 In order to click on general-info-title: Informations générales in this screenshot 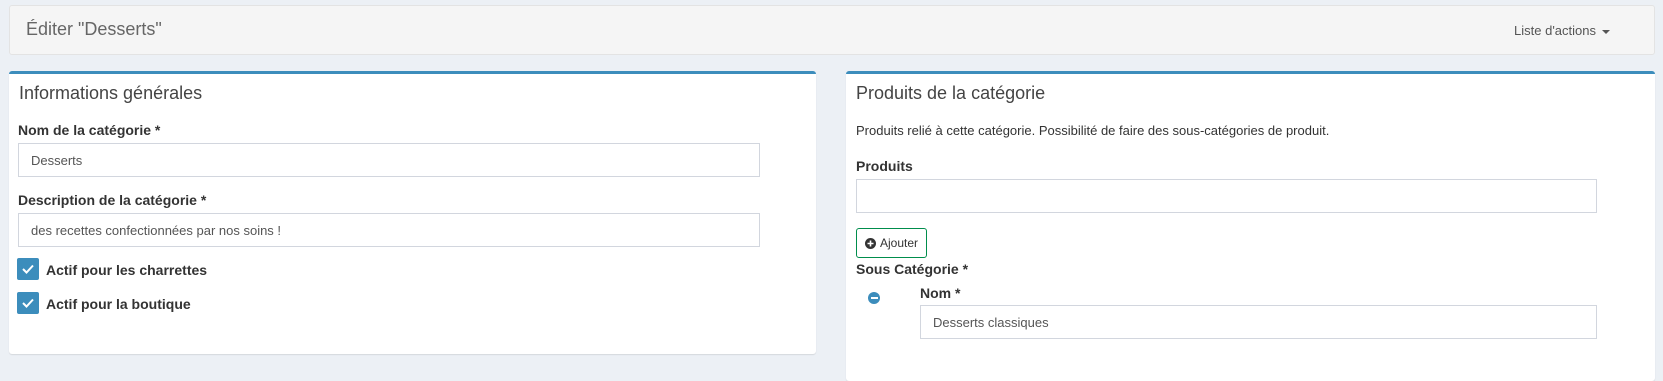, I will do `click(111, 93)`.